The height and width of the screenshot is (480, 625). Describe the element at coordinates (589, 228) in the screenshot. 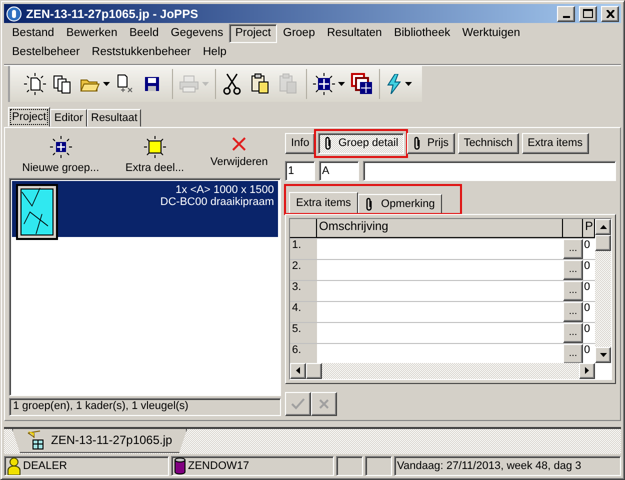

I see `column-header: P` at that location.